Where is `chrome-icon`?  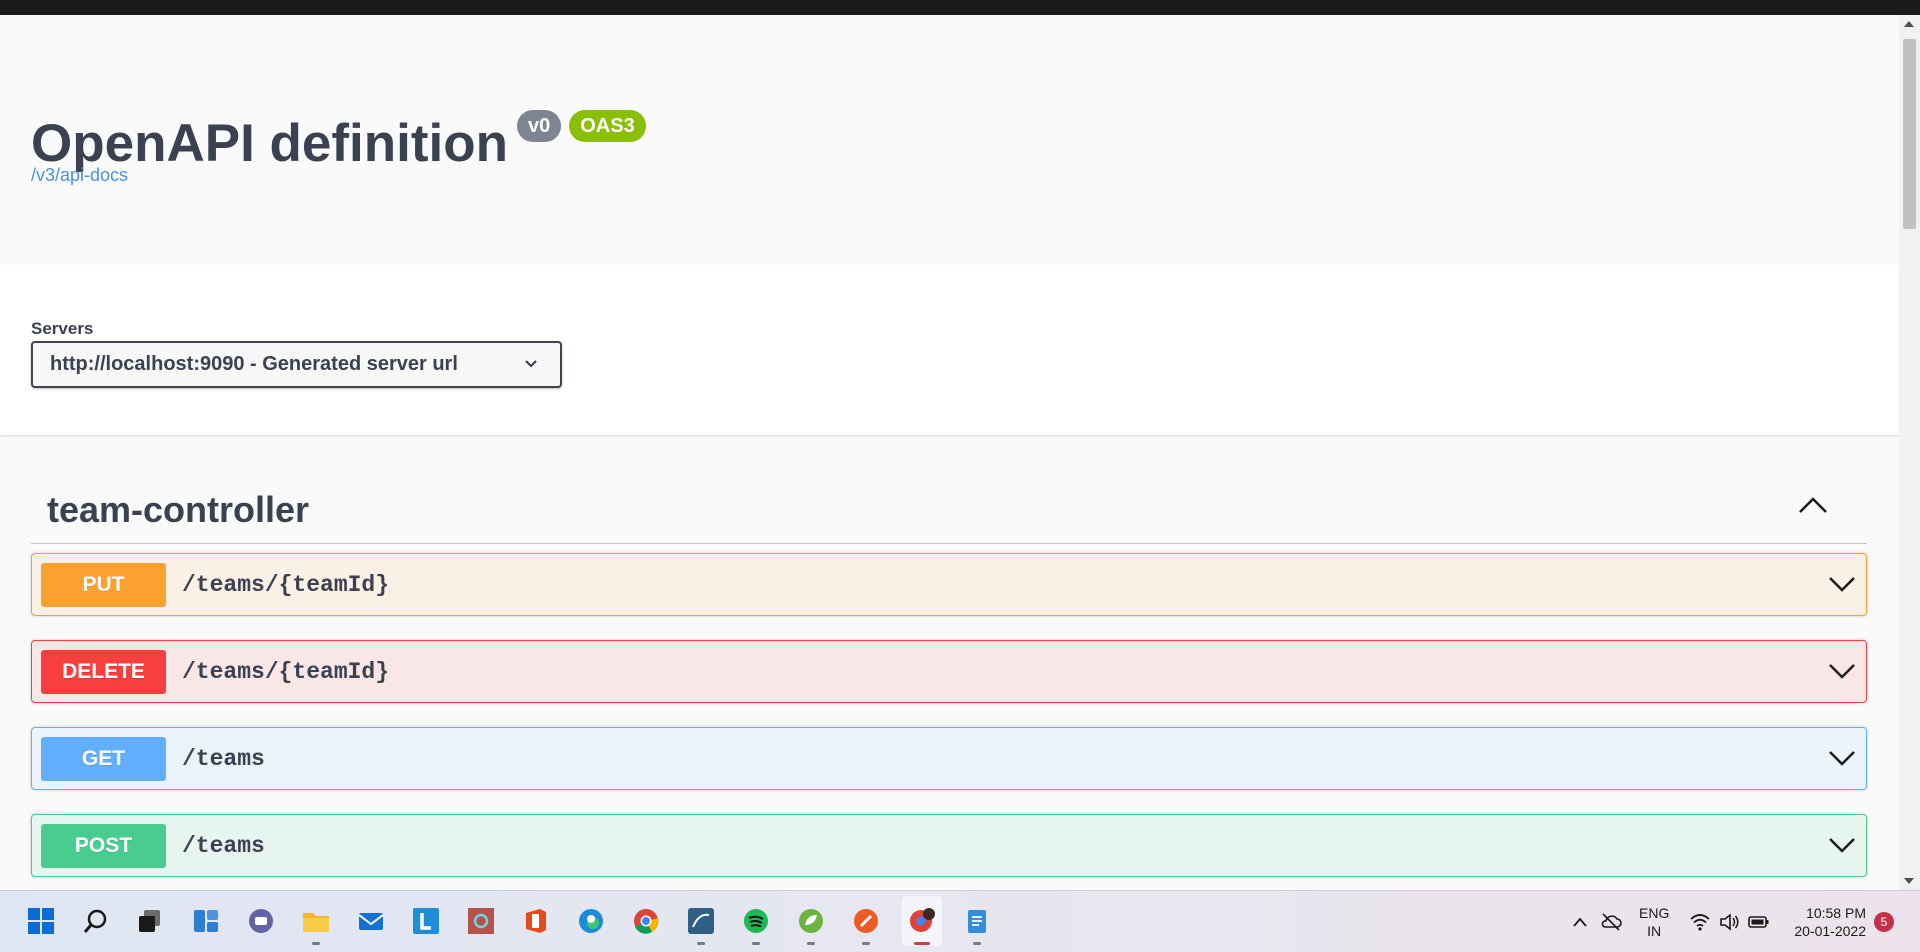
chrome-icon is located at coordinates (646, 921).